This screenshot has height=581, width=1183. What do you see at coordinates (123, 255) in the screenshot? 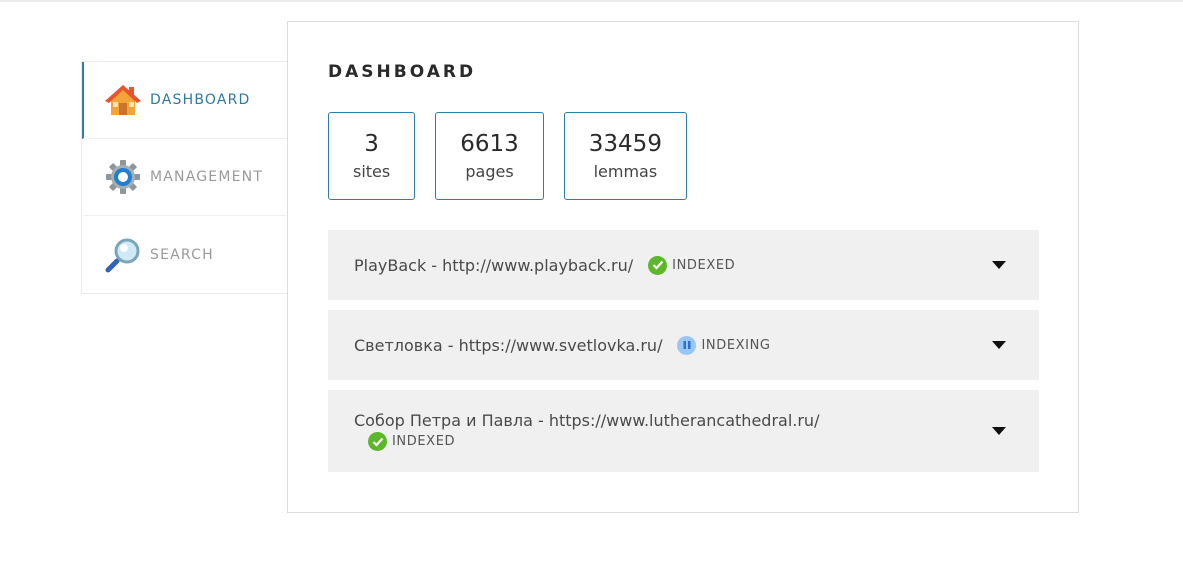
I see `magnifier-icon` at bounding box center [123, 255].